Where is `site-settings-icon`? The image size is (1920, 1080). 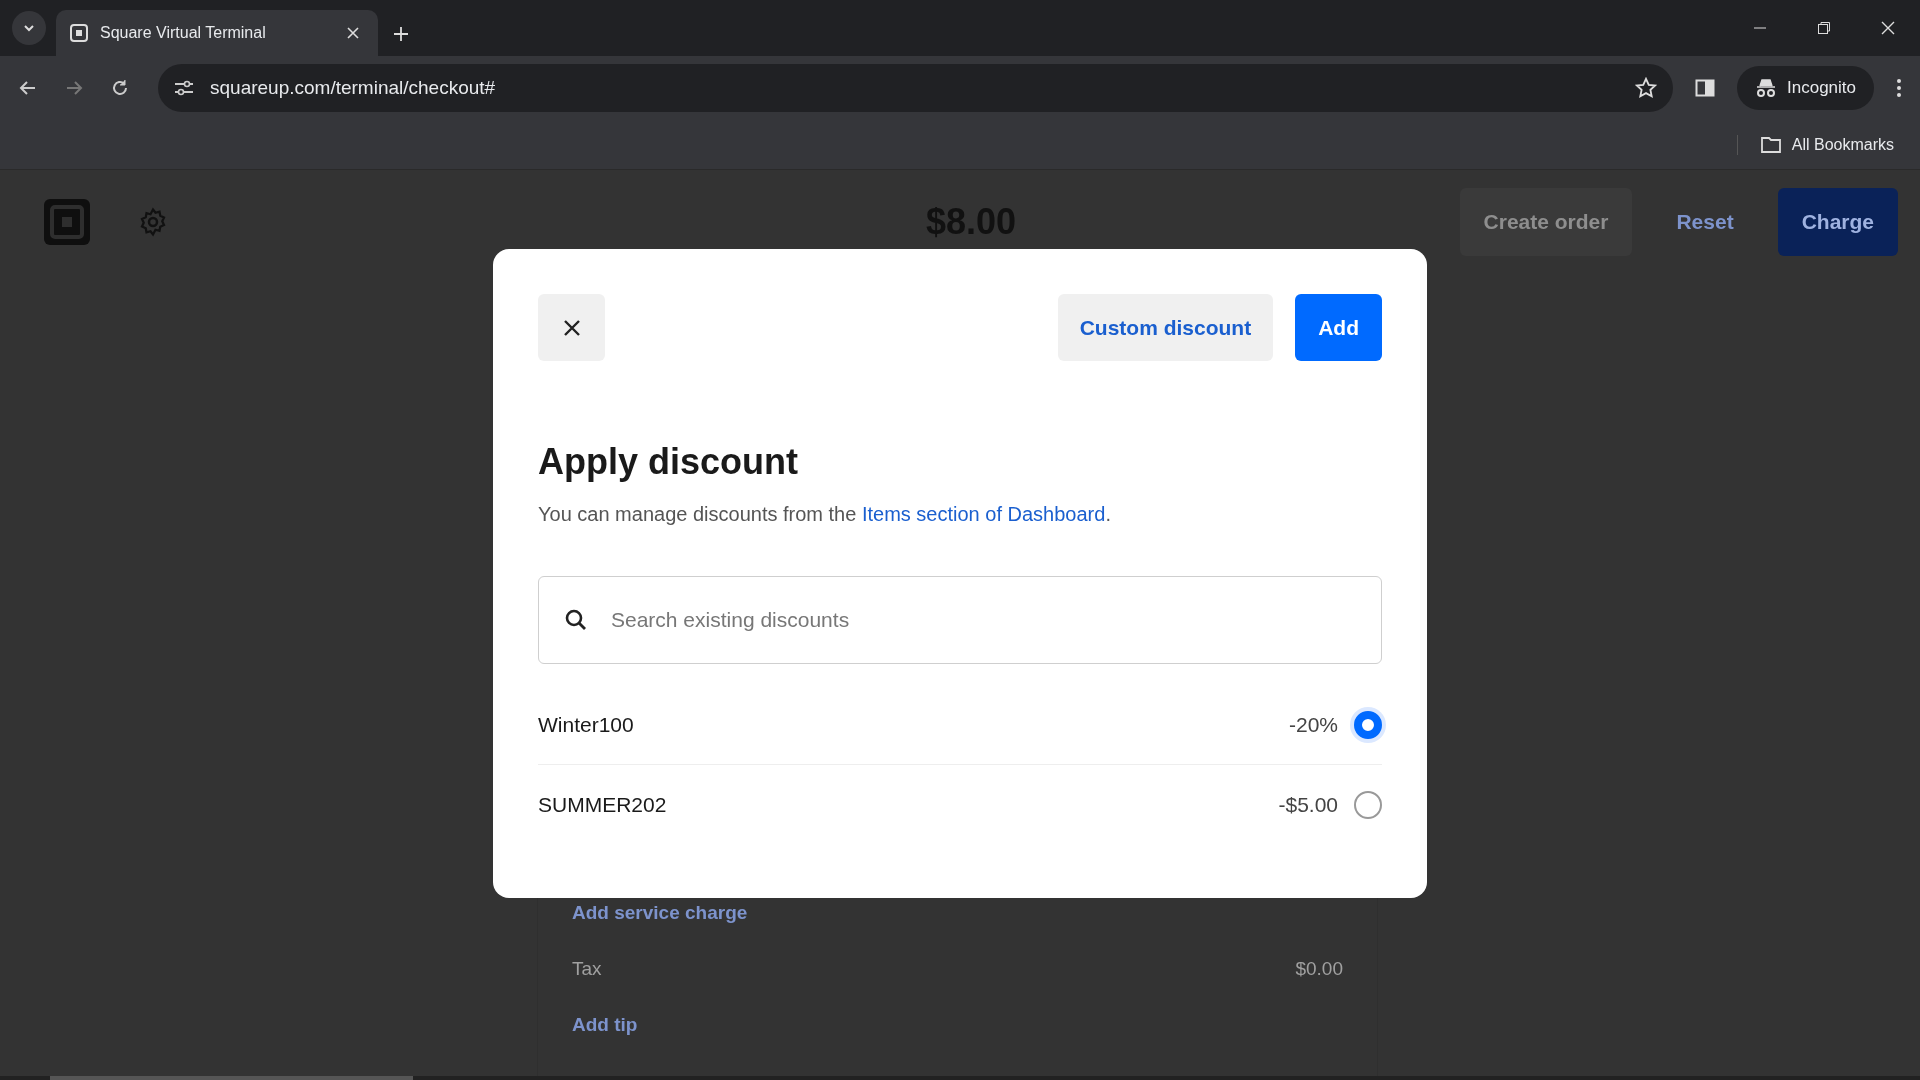
site-settings-icon is located at coordinates (184, 88).